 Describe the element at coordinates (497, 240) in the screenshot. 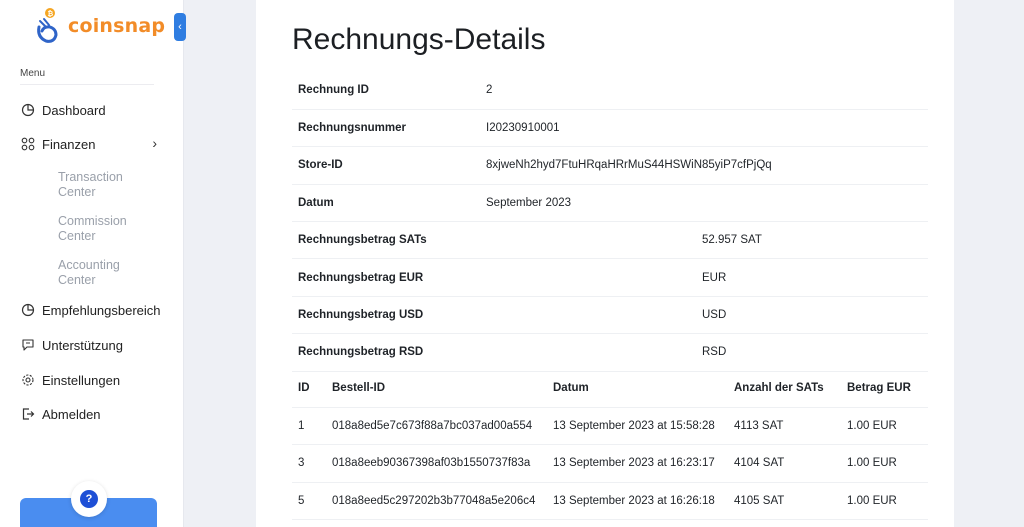

I see `detail-key: Rechnungsbetrag SATs` at that location.